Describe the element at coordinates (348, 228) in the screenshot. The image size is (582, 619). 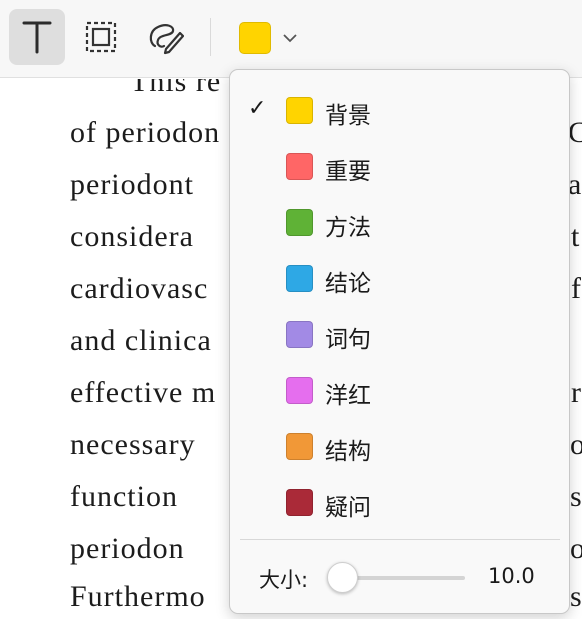
I see `menu-item-label: 方法` at that location.